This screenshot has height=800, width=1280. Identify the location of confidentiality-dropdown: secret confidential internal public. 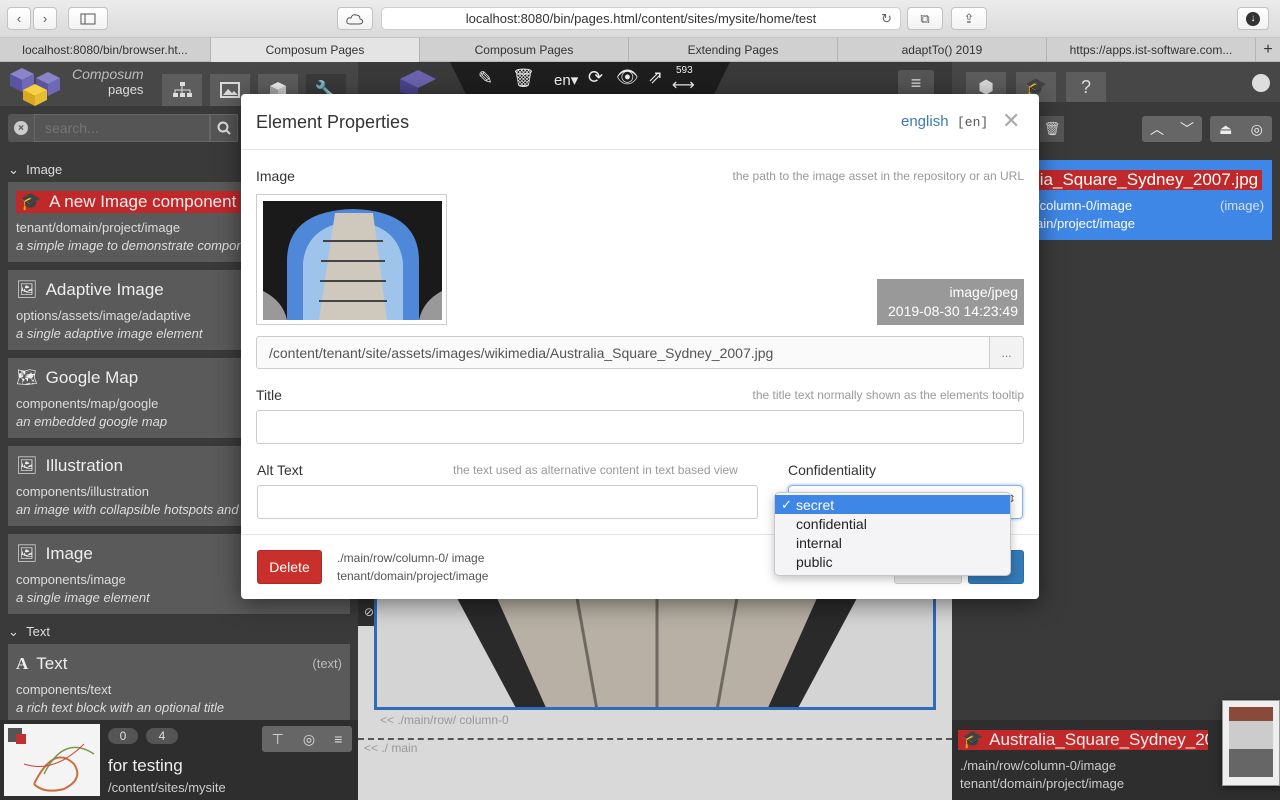
(892, 534).